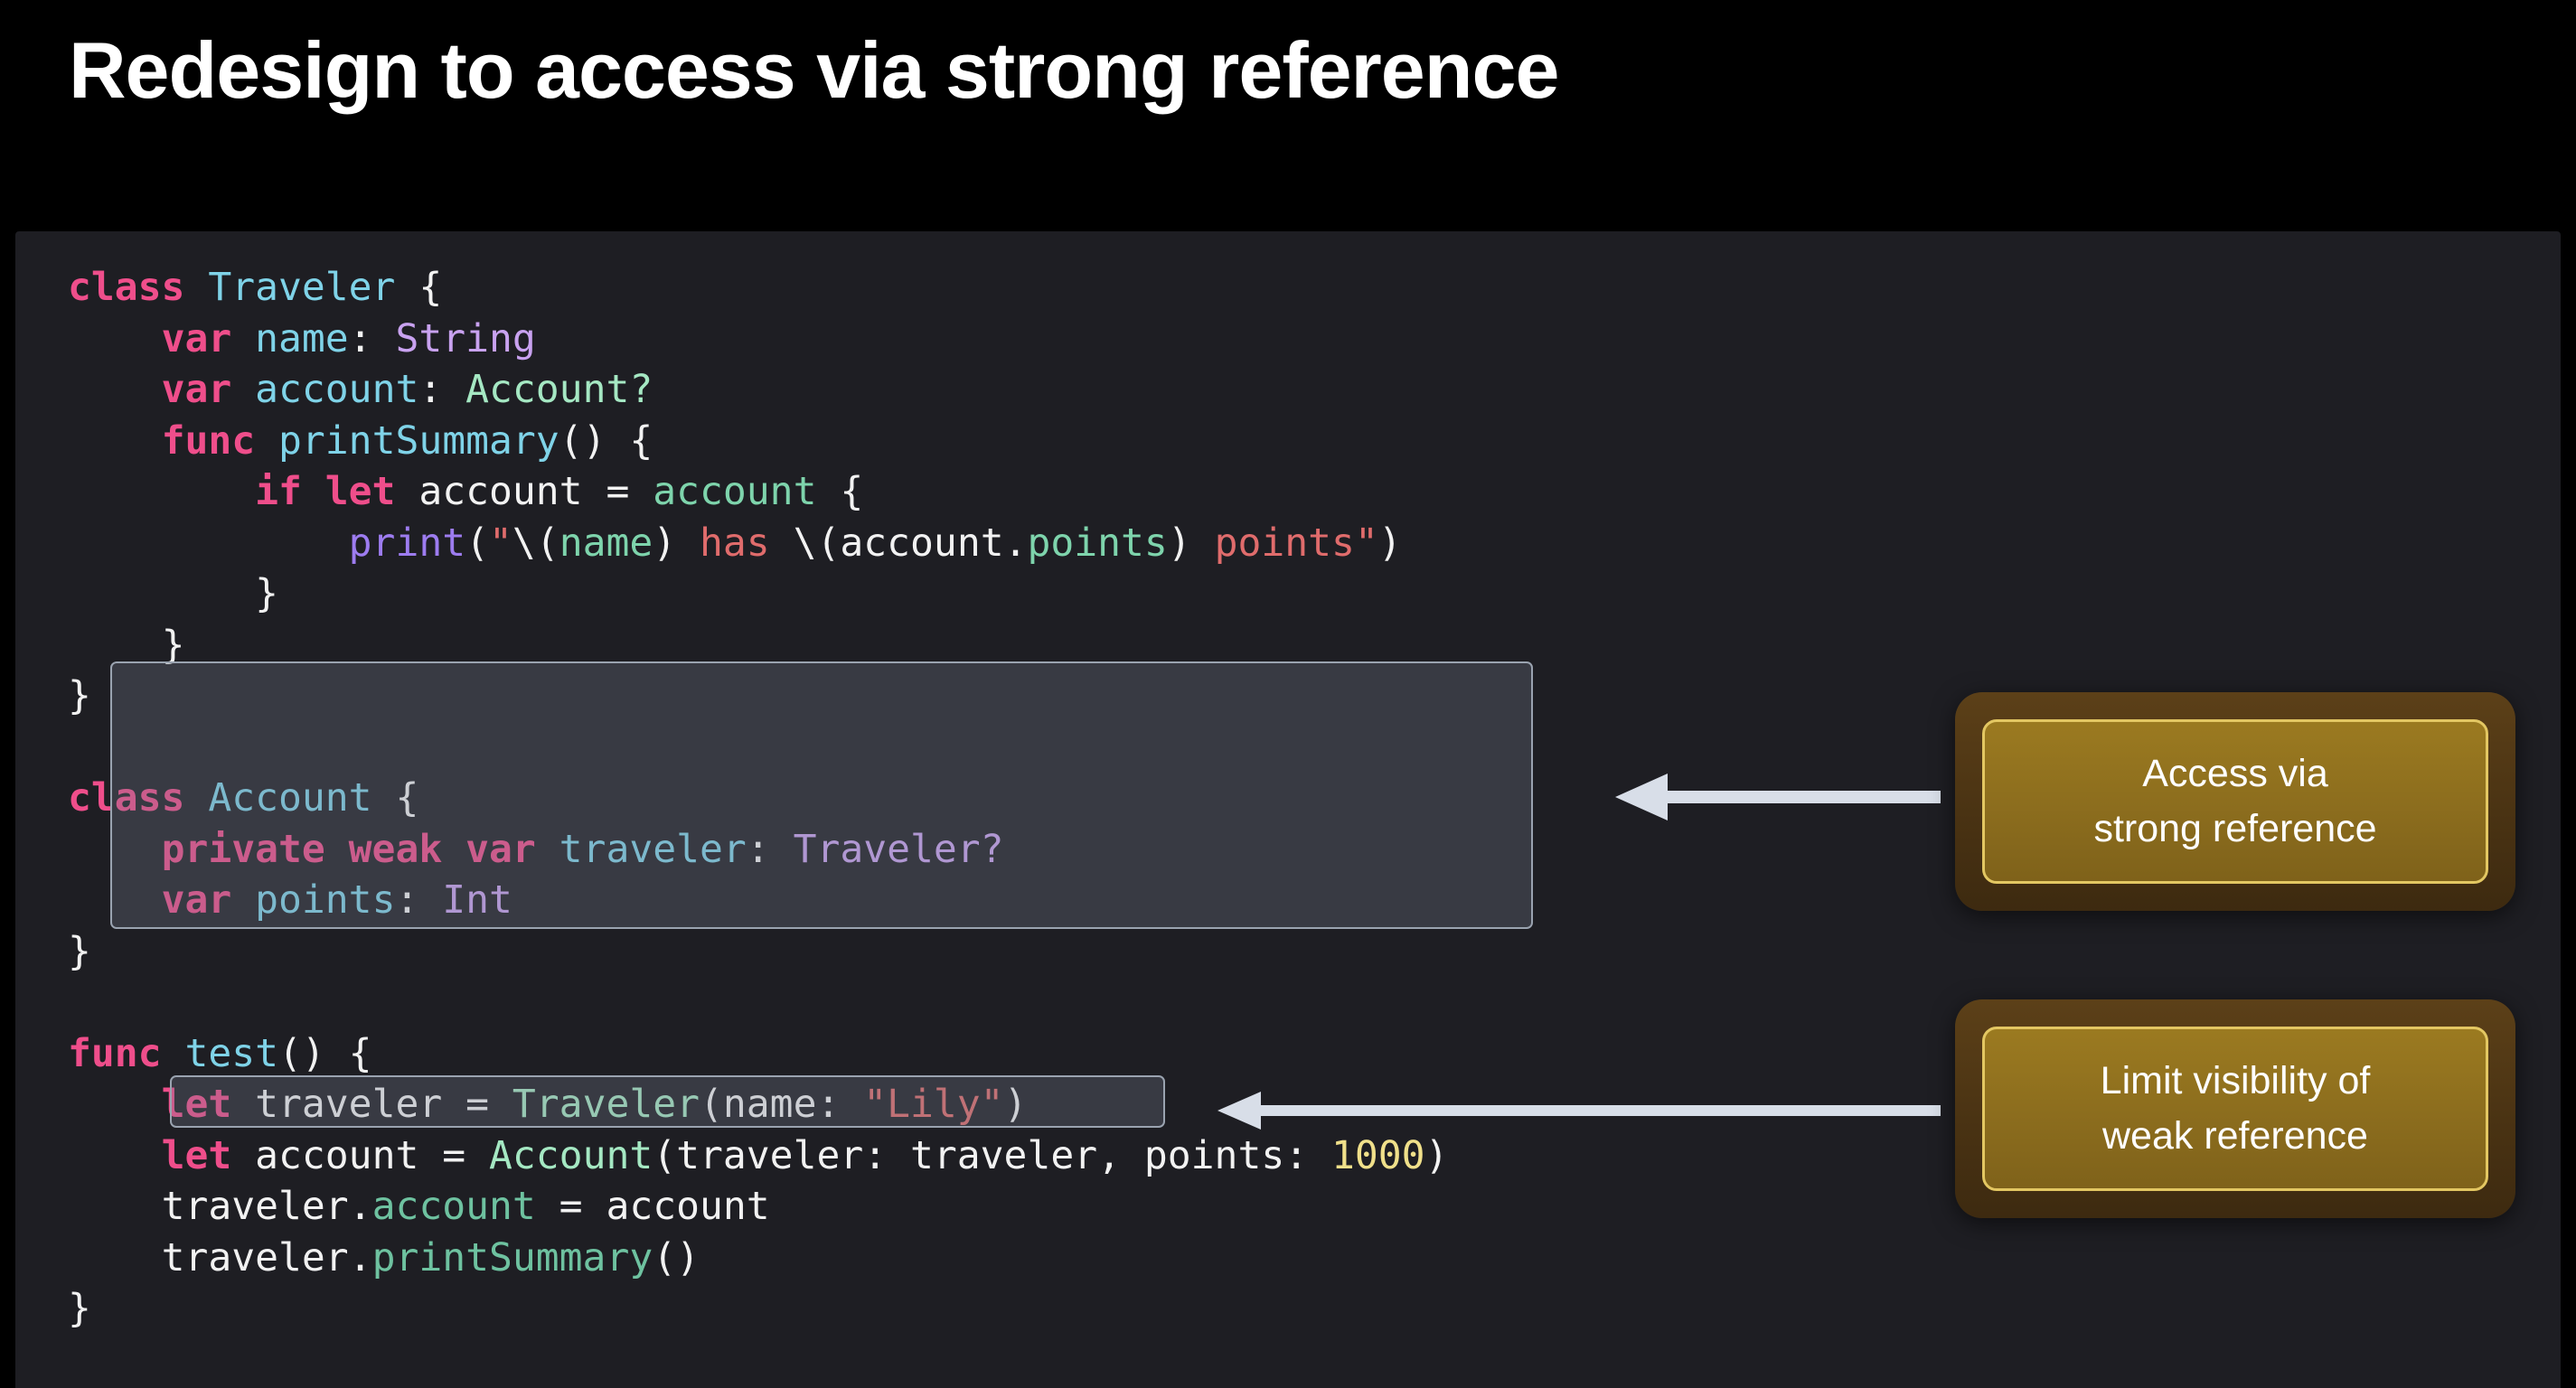 The image size is (2576, 1388). What do you see at coordinates (302, 338) in the screenshot?
I see `token-identifier: name` at bounding box center [302, 338].